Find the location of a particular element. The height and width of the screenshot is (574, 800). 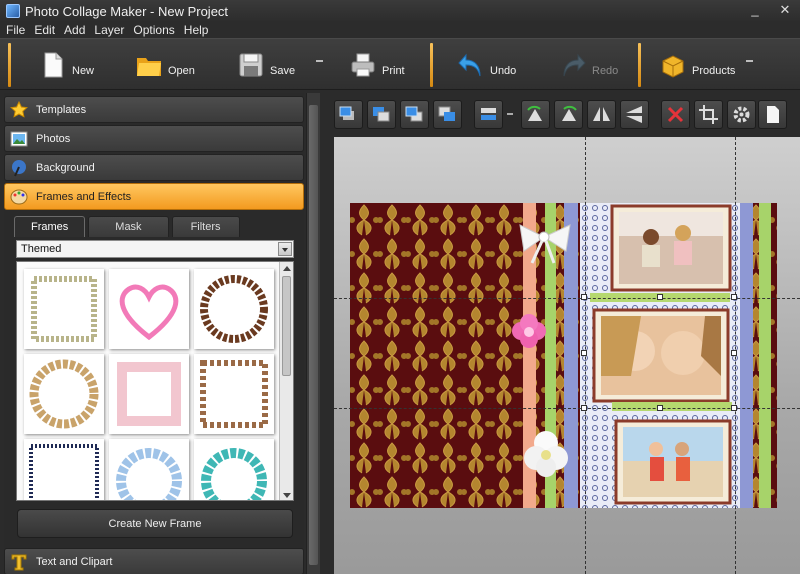

frames-tabs: Frames Mask Filters is located at coordinates (127, 226).